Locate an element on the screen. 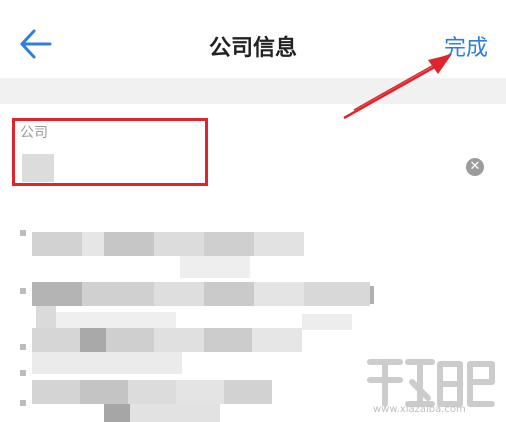 This screenshot has width=506, height=422. done-button: 完成 is located at coordinates (466, 46).